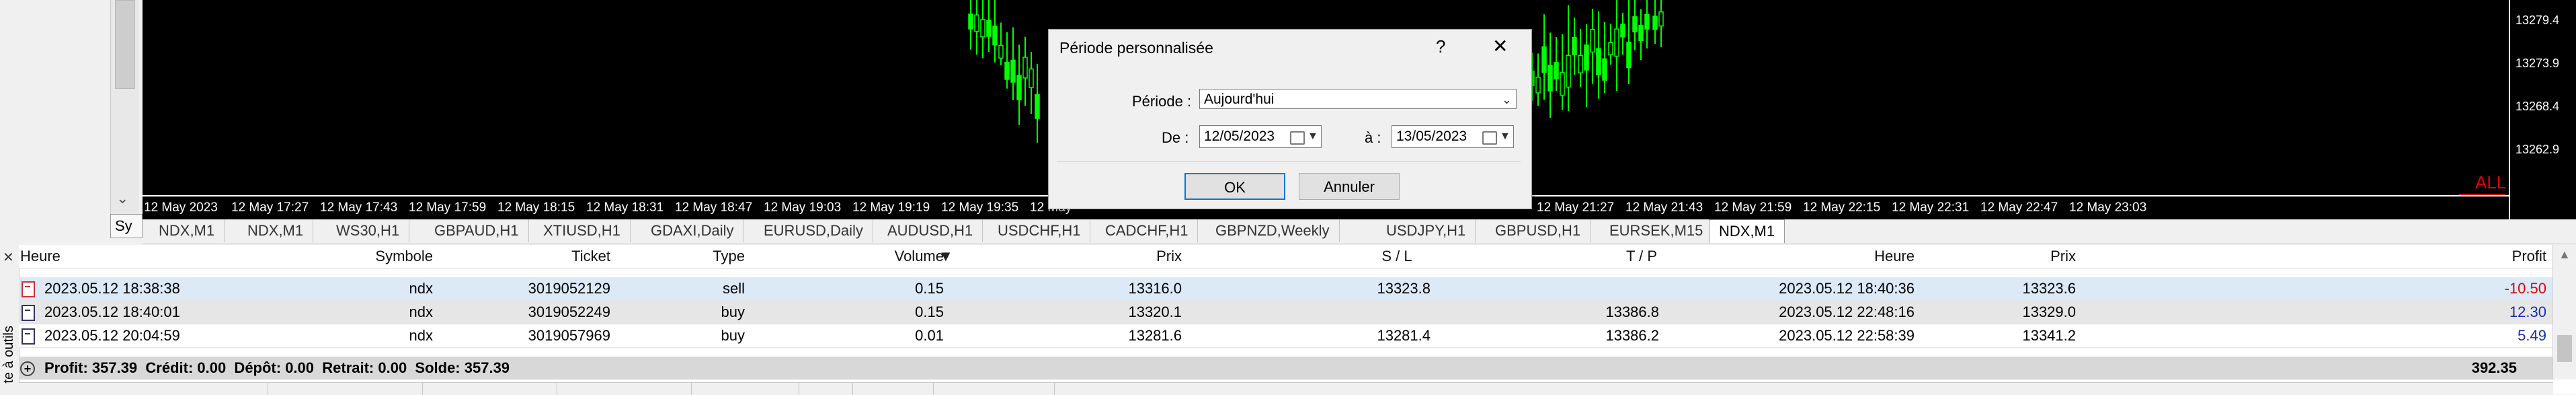 The height and width of the screenshot is (395, 2576). I want to click on terminal-tabs-bar, so click(1286, 388).